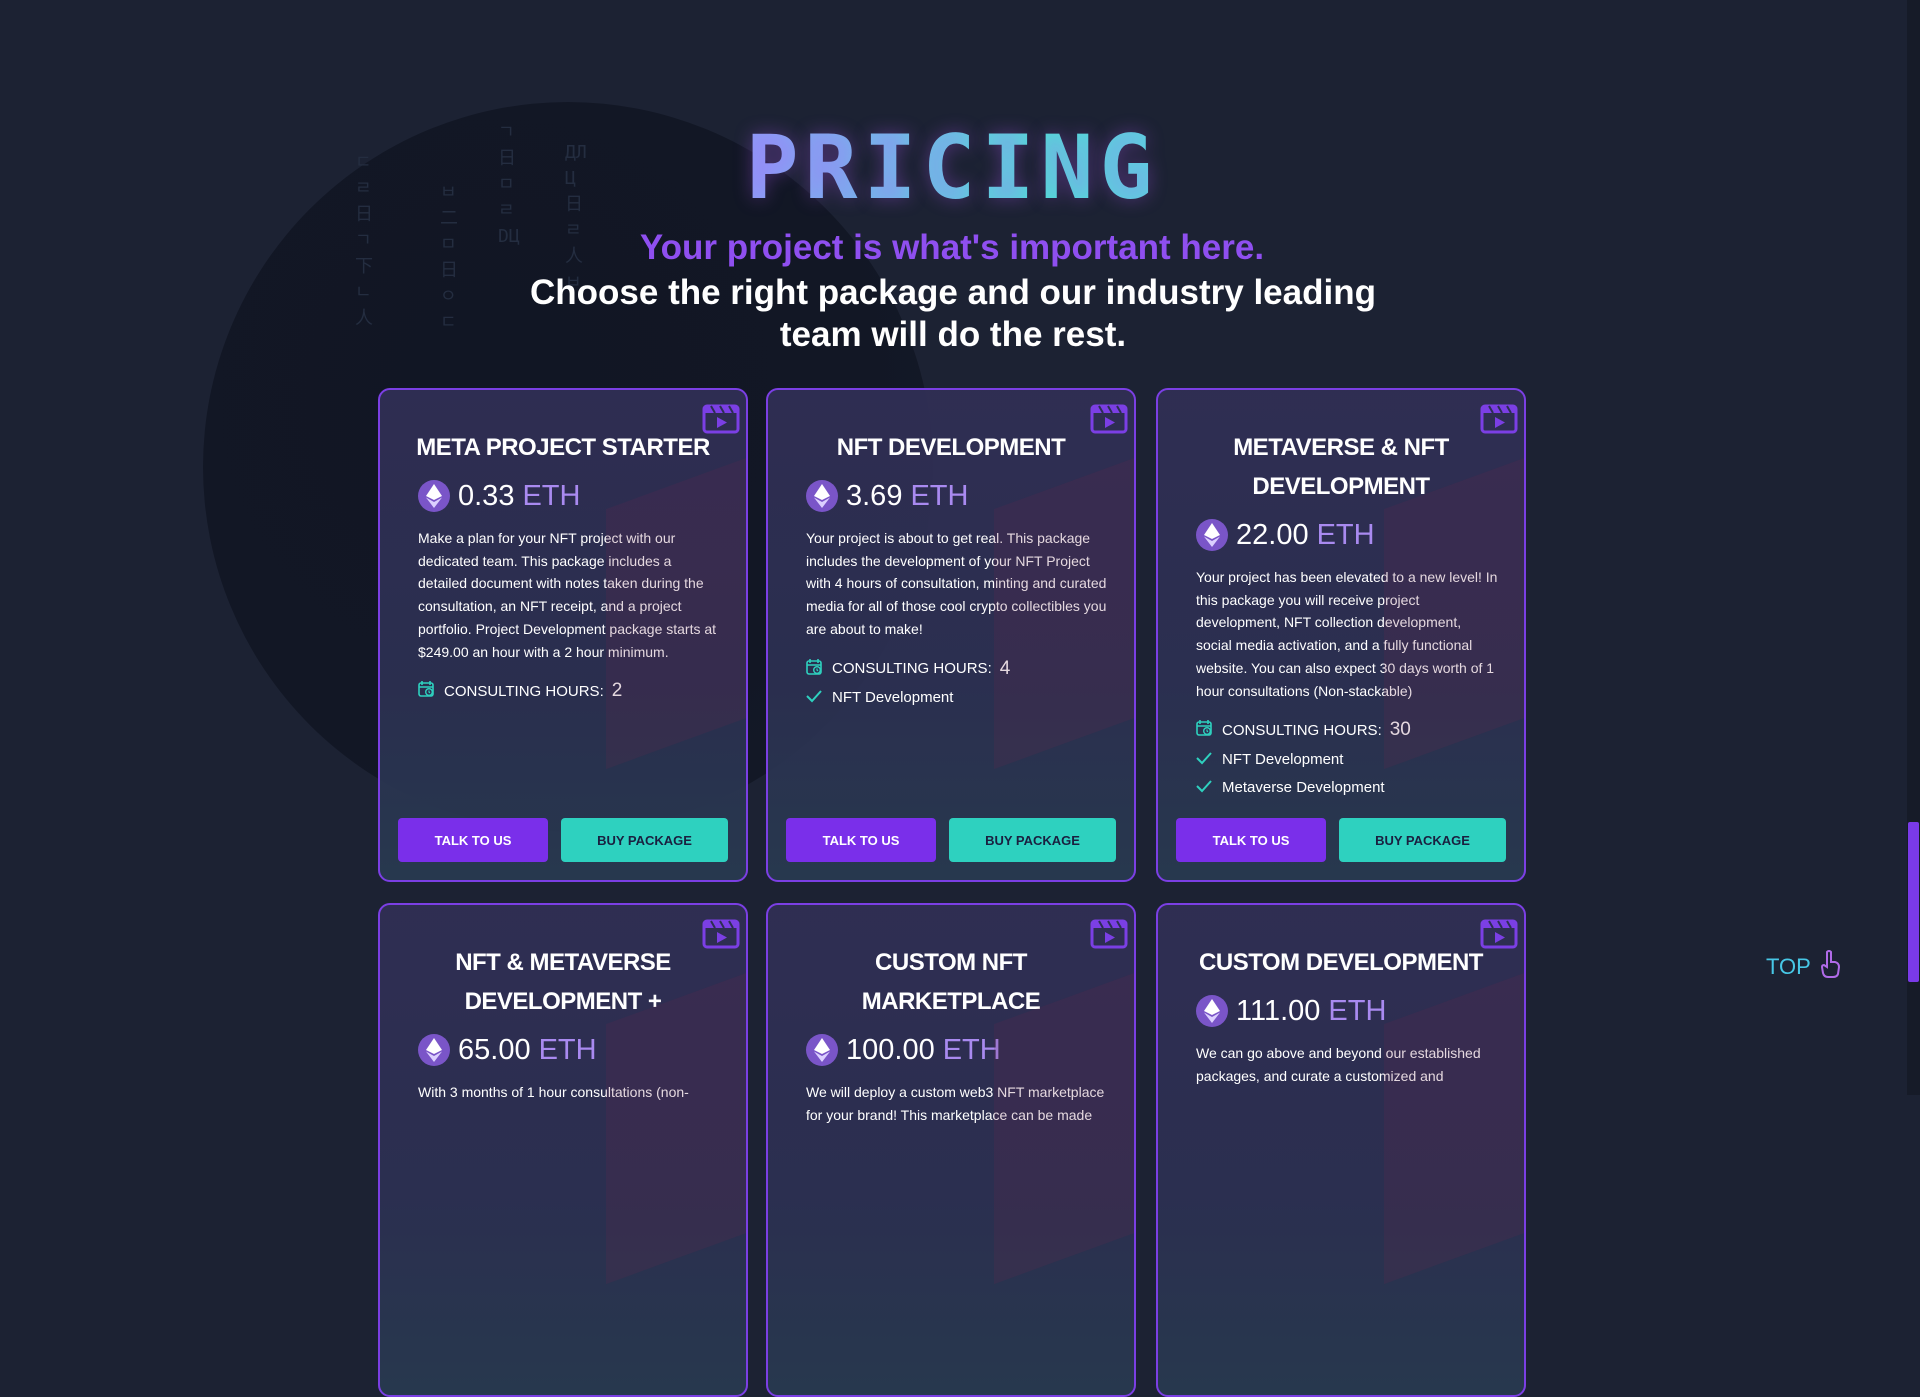 The image size is (1920, 1397). Describe the element at coordinates (1913, 902) in the screenshot. I see `scrollbar-thumb` at that location.